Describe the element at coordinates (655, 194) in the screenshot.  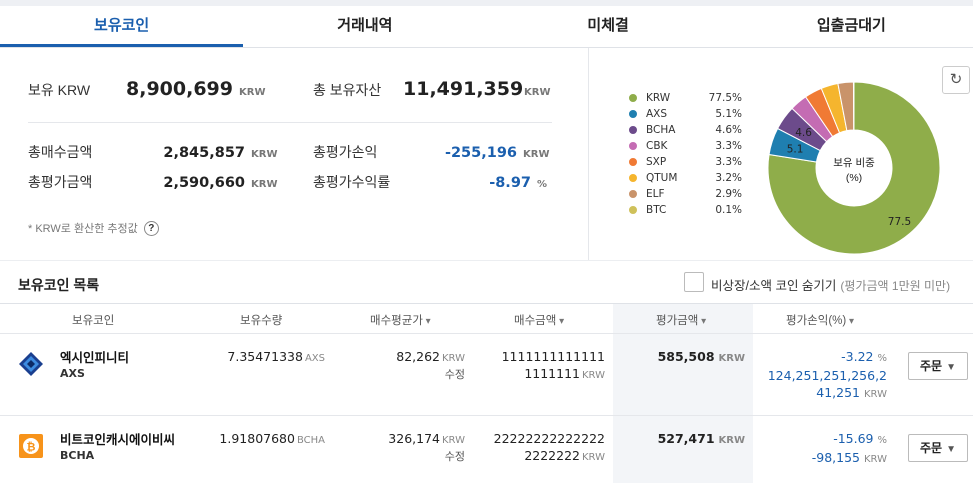
I see `legend-label: ELF` at that location.